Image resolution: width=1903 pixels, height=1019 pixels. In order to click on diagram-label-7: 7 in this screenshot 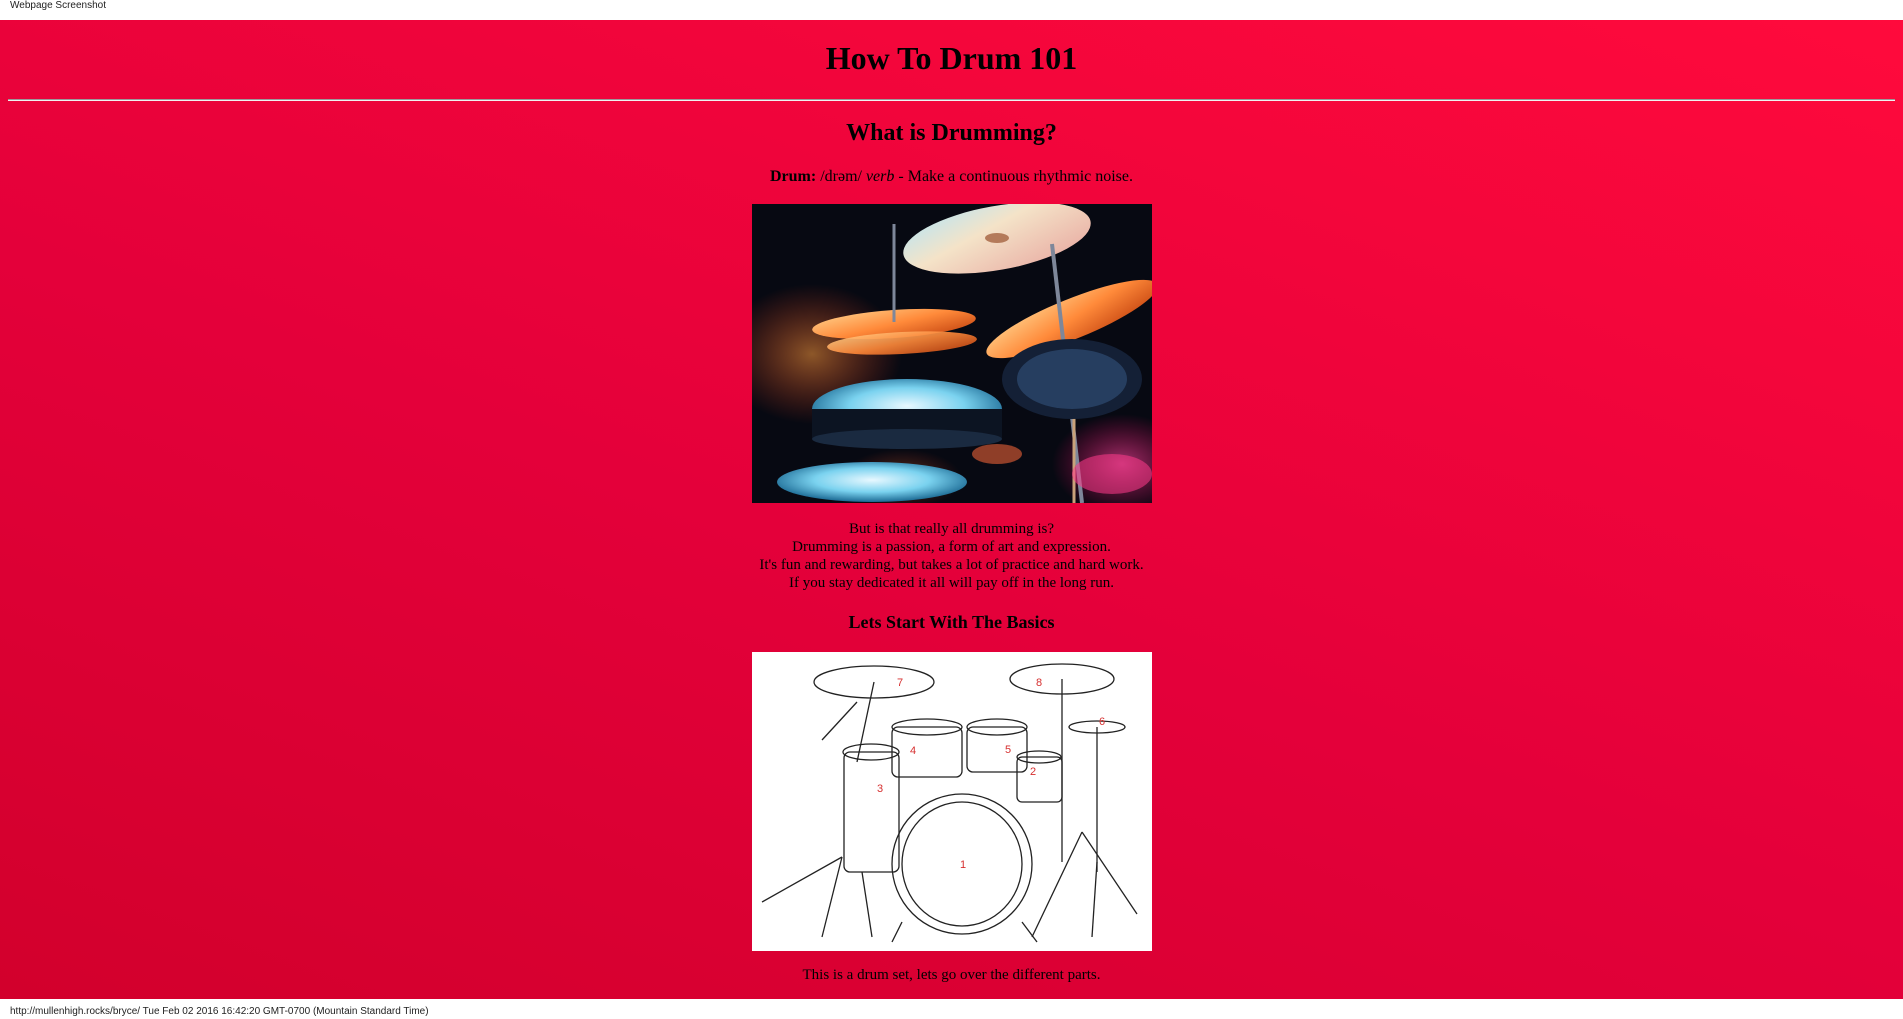, I will do `click(900, 683)`.